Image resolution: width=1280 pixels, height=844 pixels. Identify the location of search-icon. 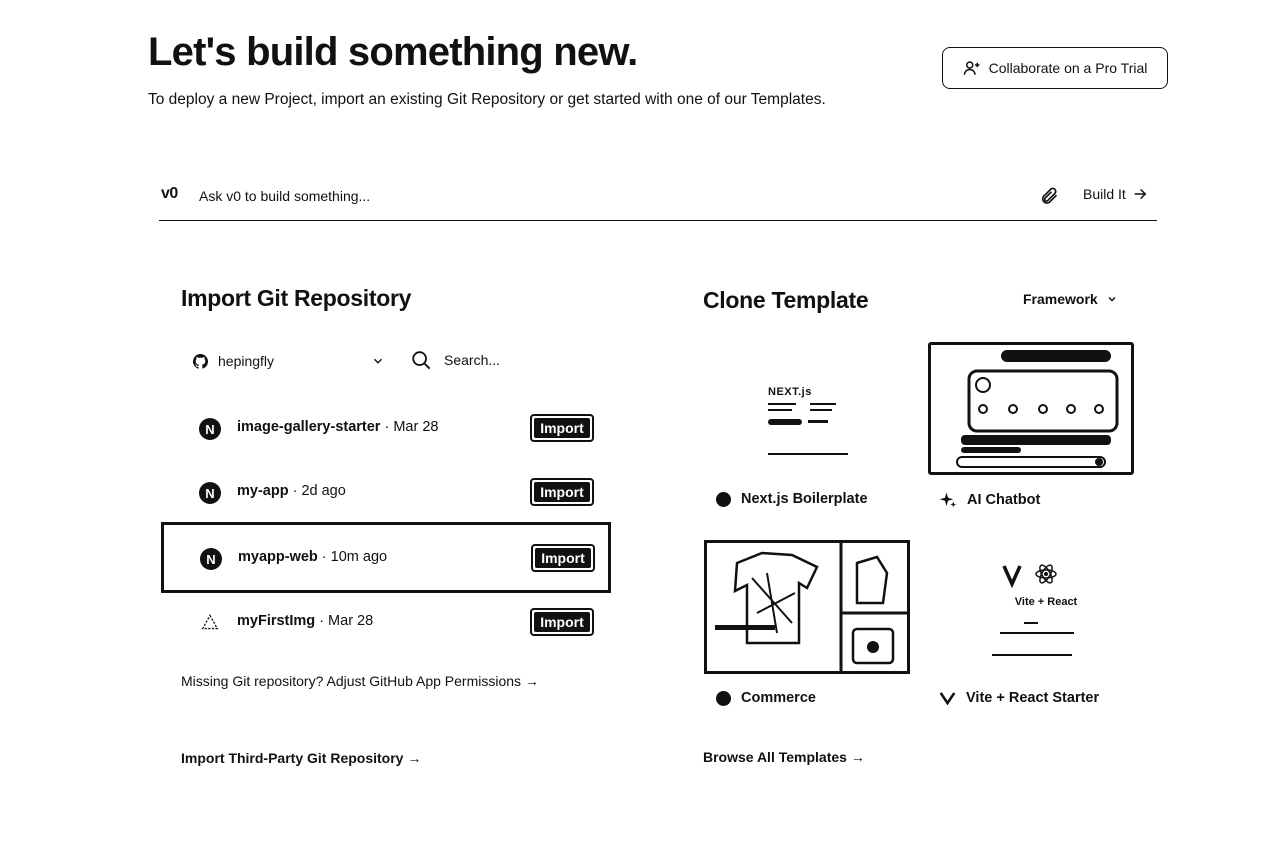
(421, 360).